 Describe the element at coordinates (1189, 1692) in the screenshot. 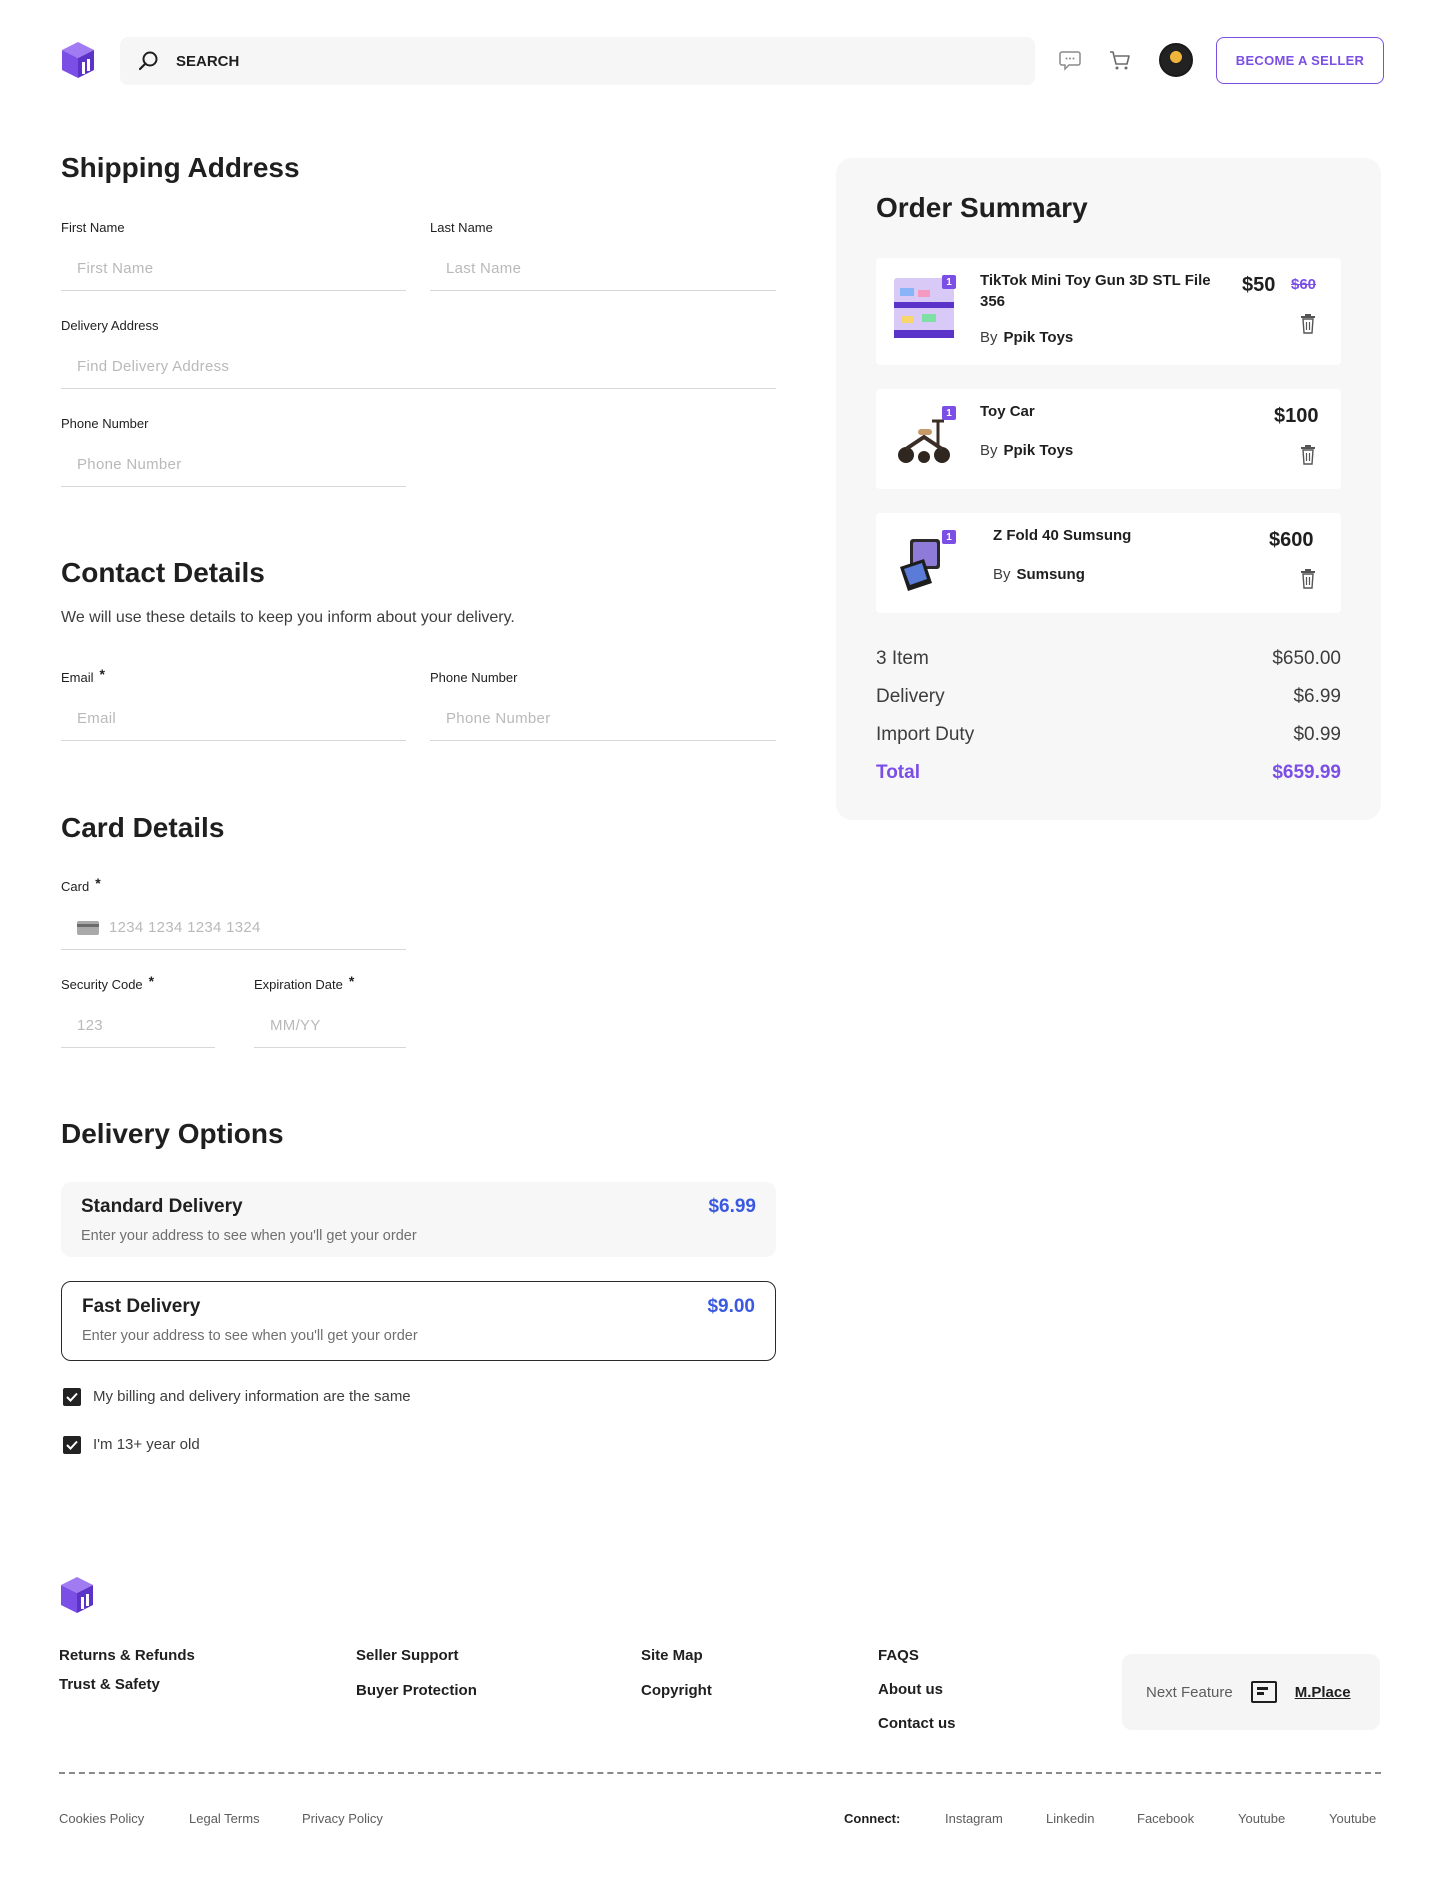

I see `next-feature-label: Next Feature` at that location.